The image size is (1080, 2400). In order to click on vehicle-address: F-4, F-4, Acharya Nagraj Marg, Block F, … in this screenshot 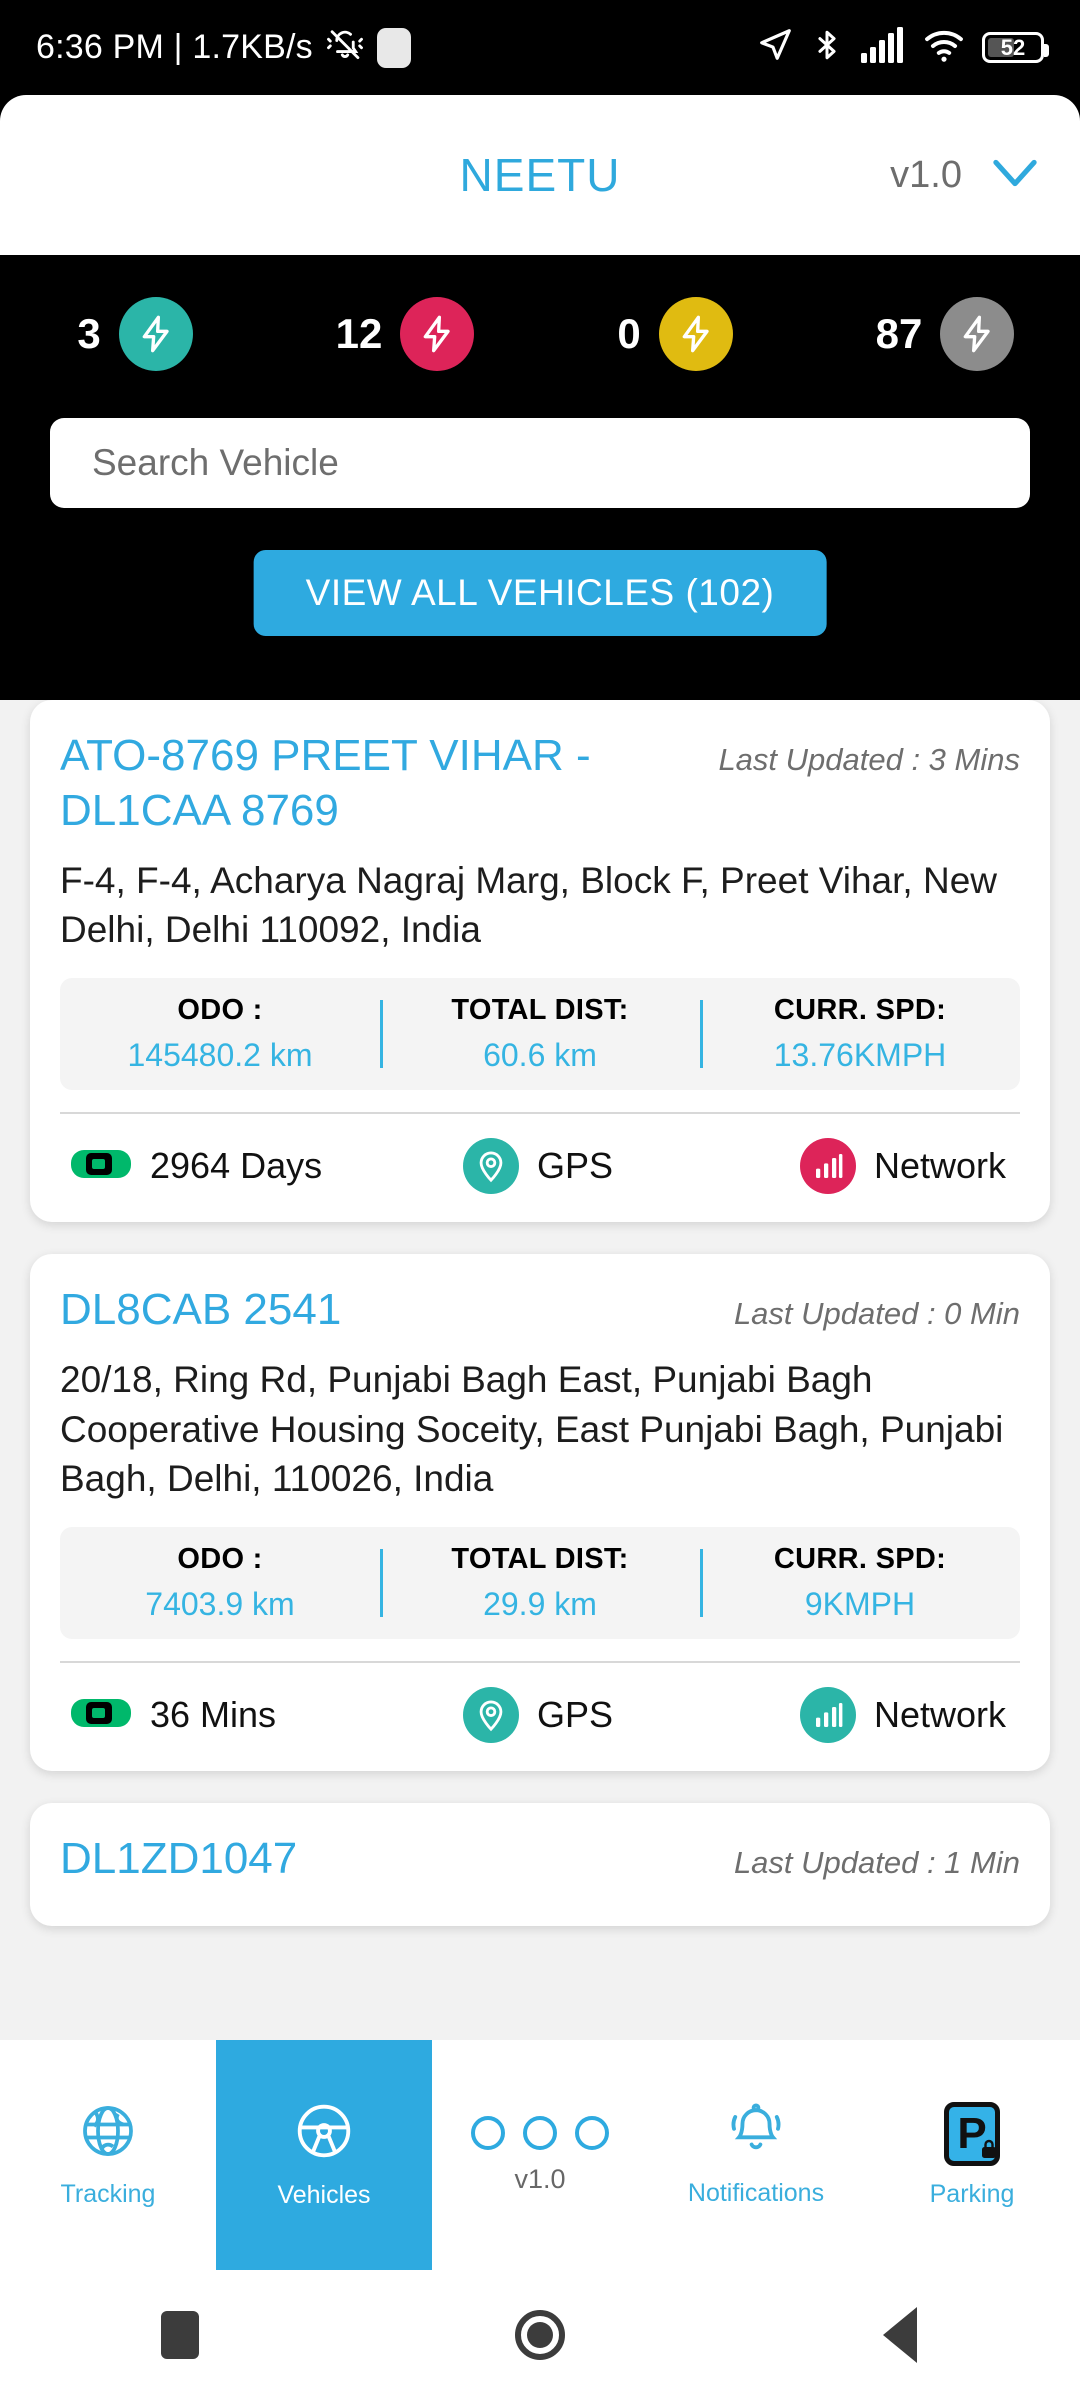, I will do `click(528, 905)`.